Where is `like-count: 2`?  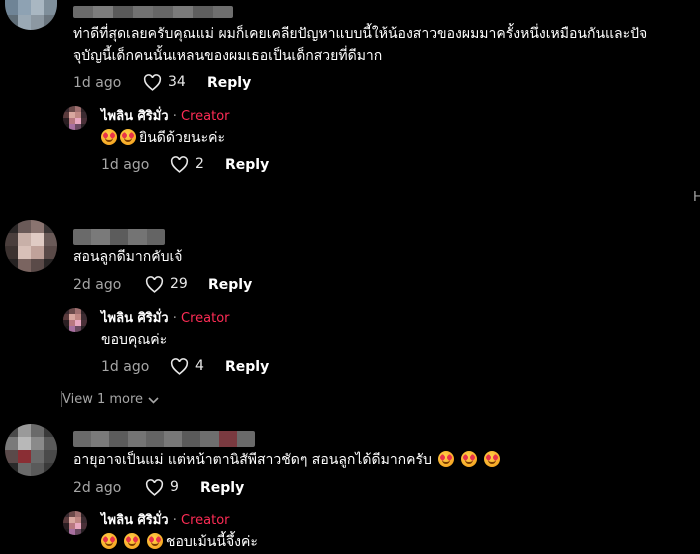
like-count: 2 is located at coordinates (199, 164).